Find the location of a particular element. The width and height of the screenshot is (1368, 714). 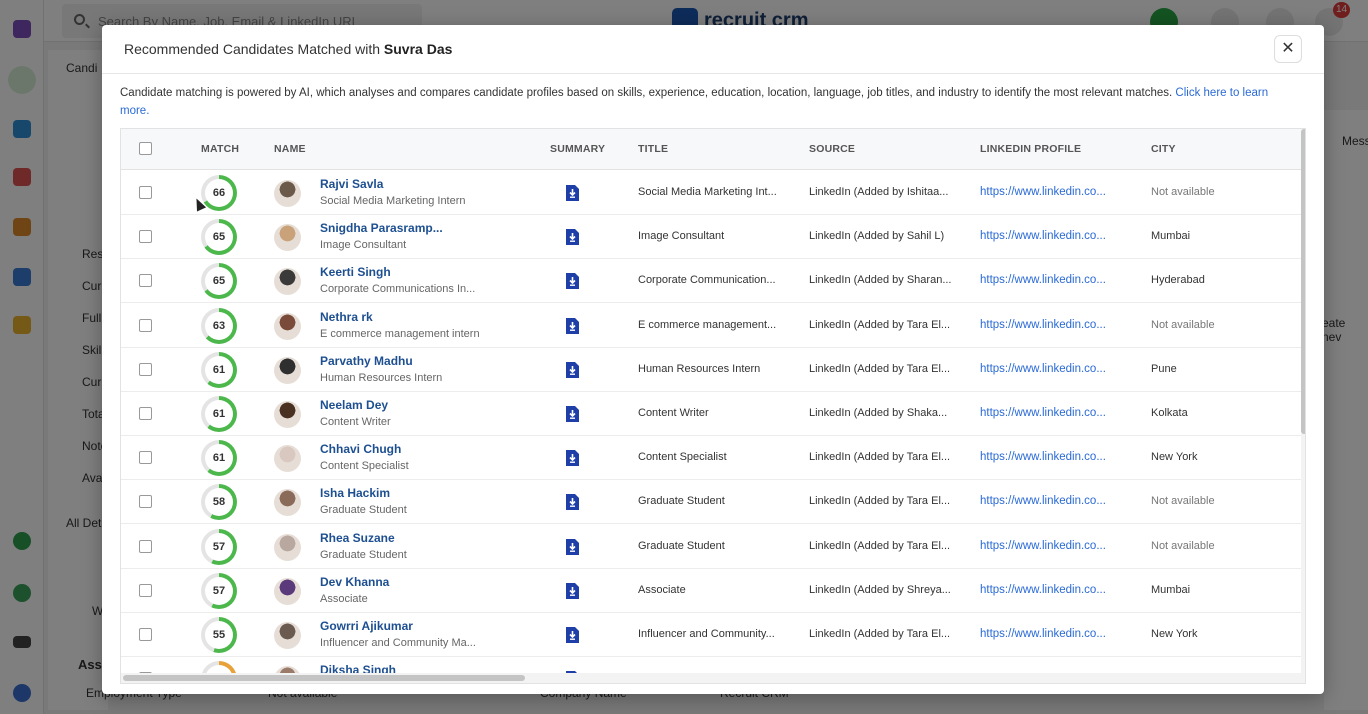

candidate-name-link: Neelam Dey is located at coordinates (354, 405).